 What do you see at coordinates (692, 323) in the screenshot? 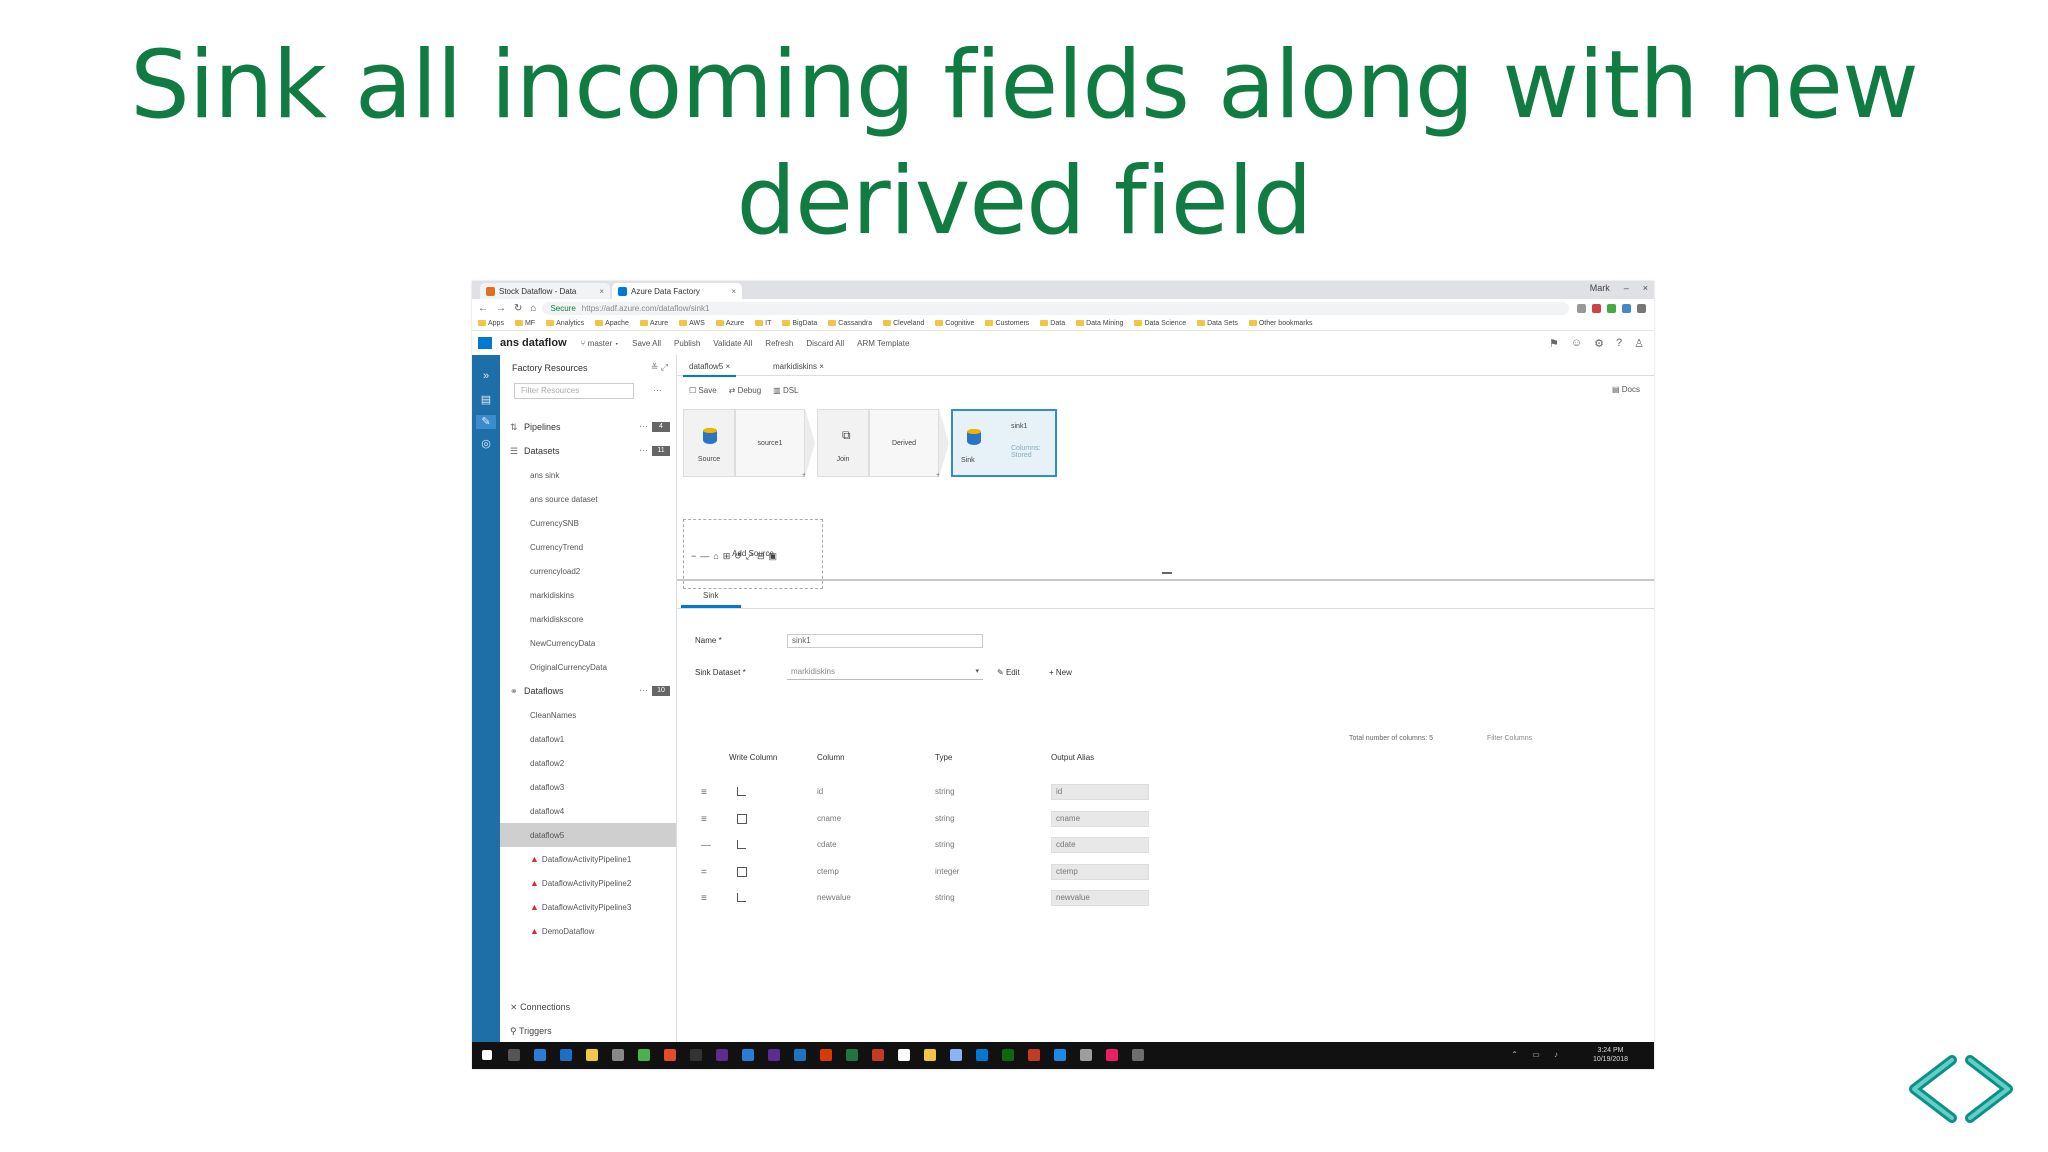
I see `bookmark-item: AWS` at bounding box center [692, 323].